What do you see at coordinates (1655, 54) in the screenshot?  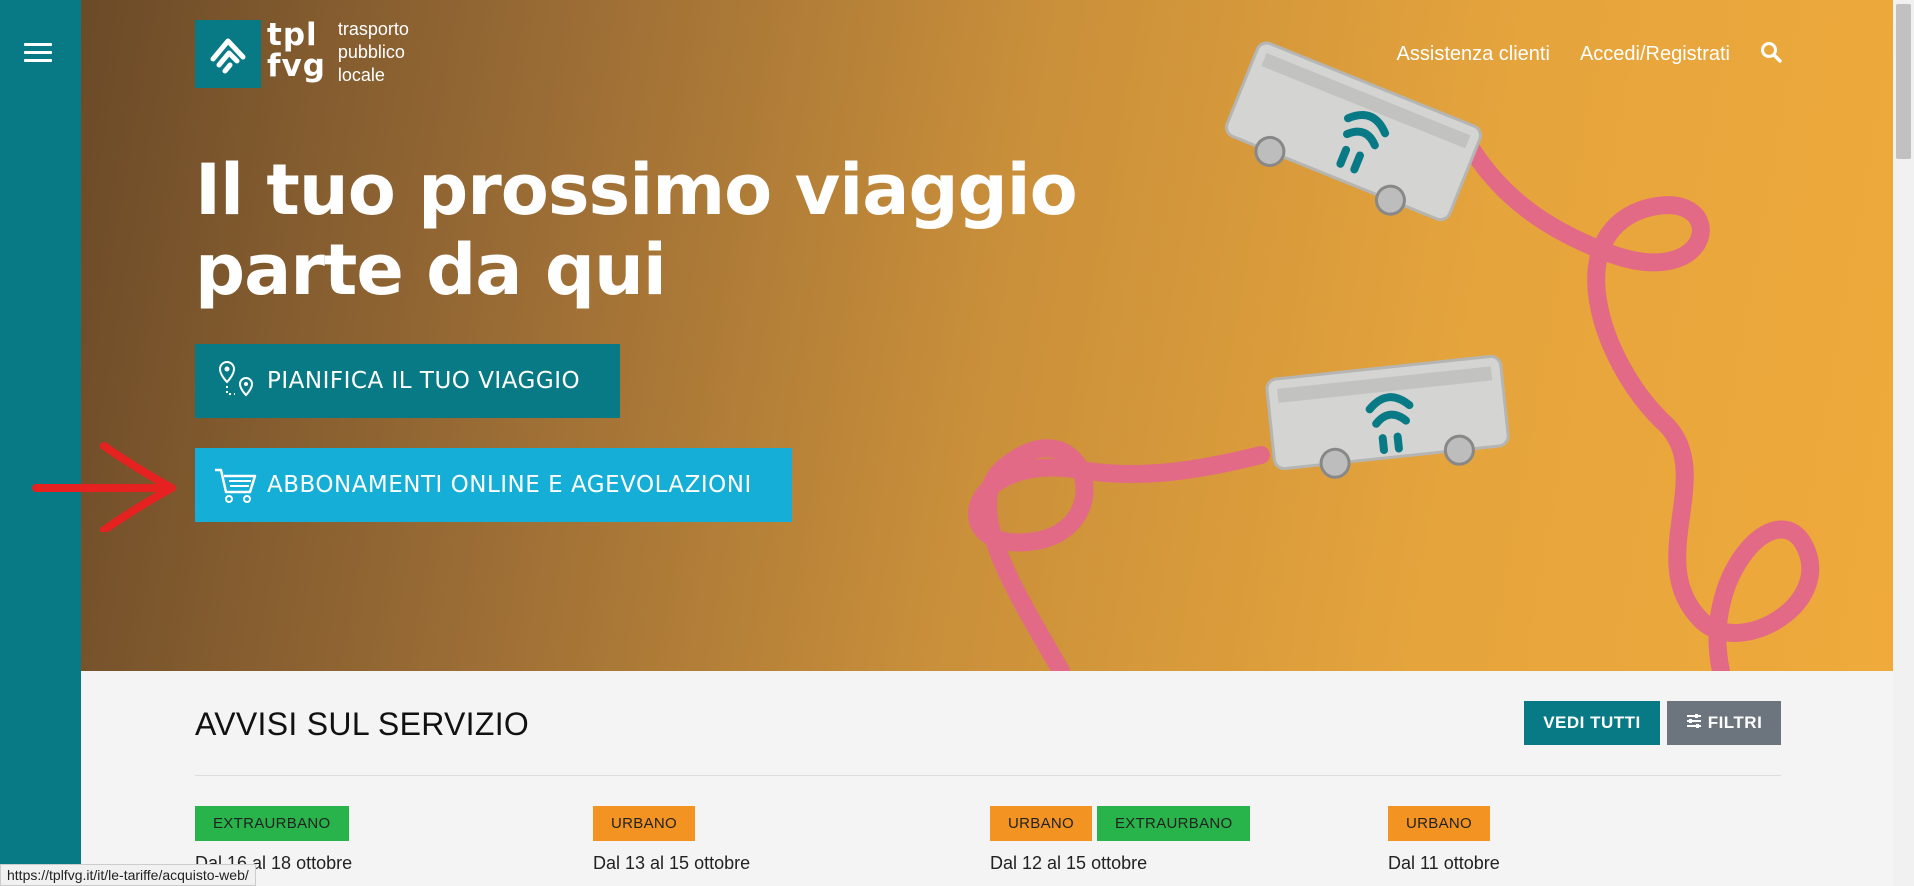 I see `login-register-link: Accedi/Registrati` at bounding box center [1655, 54].